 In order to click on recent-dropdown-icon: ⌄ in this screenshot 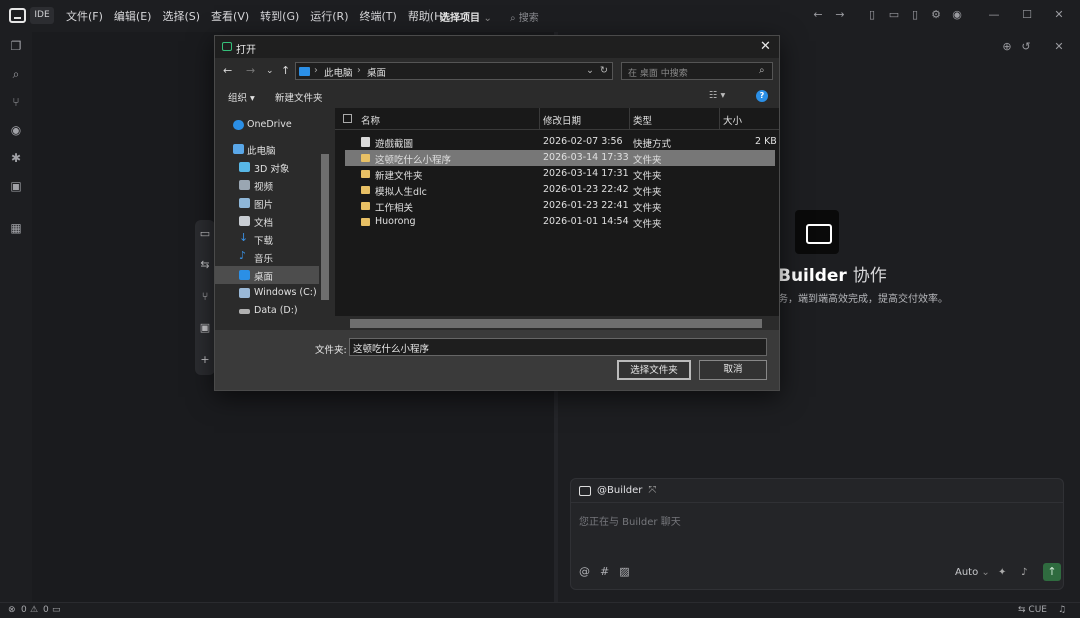, I will do `click(270, 71)`.